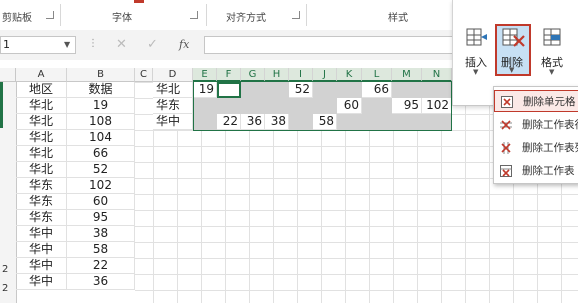 The image size is (578, 303). I want to click on delete-menu: 删除单元格 删除工作表行 删除工作表列 删除工作表, so click(535, 135).